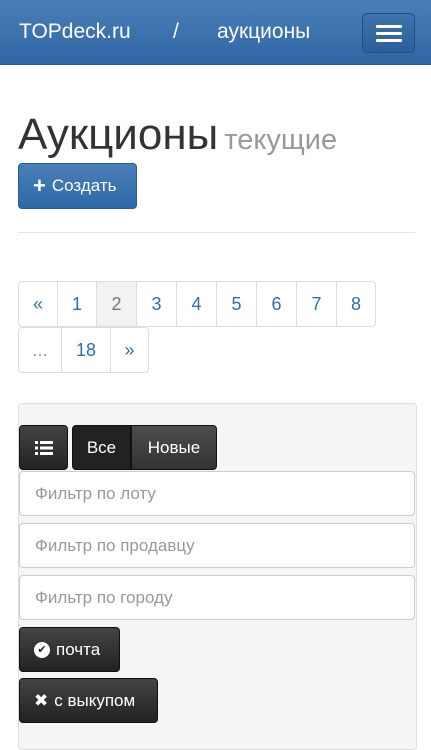 The width and height of the screenshot is (431, 750). I want to click on check-circle-icon: ✔, so click(42, 649).